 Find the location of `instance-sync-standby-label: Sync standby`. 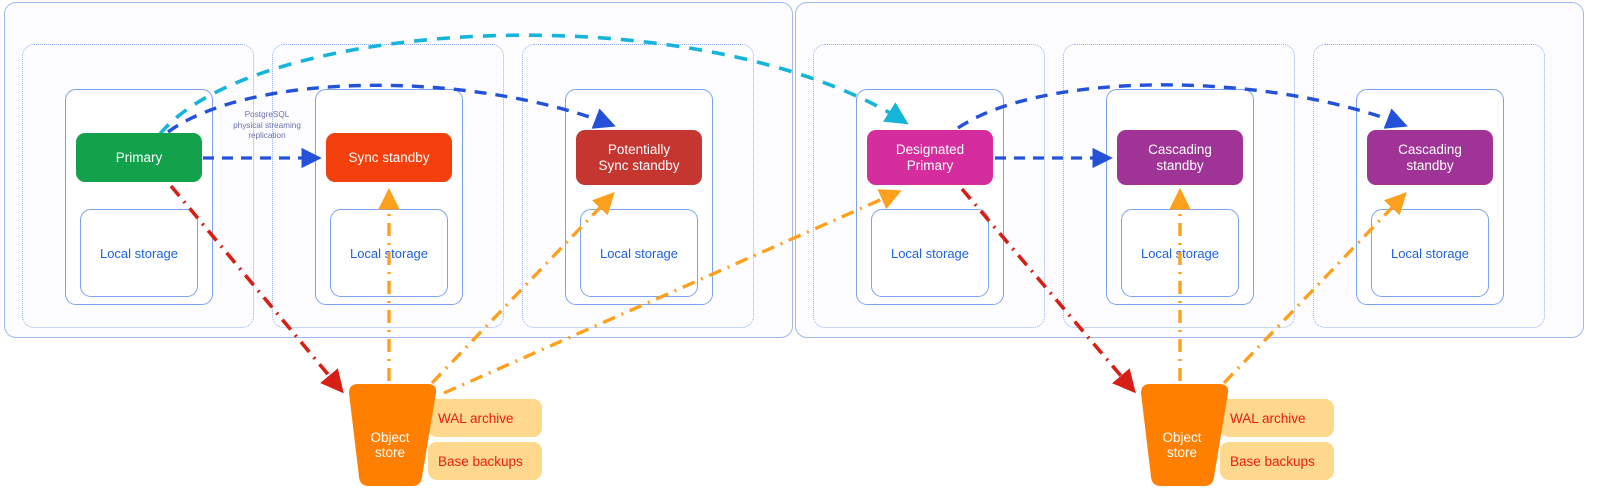

instance-sync-standby-label: Sync standby is located at coordinates (389, 157).